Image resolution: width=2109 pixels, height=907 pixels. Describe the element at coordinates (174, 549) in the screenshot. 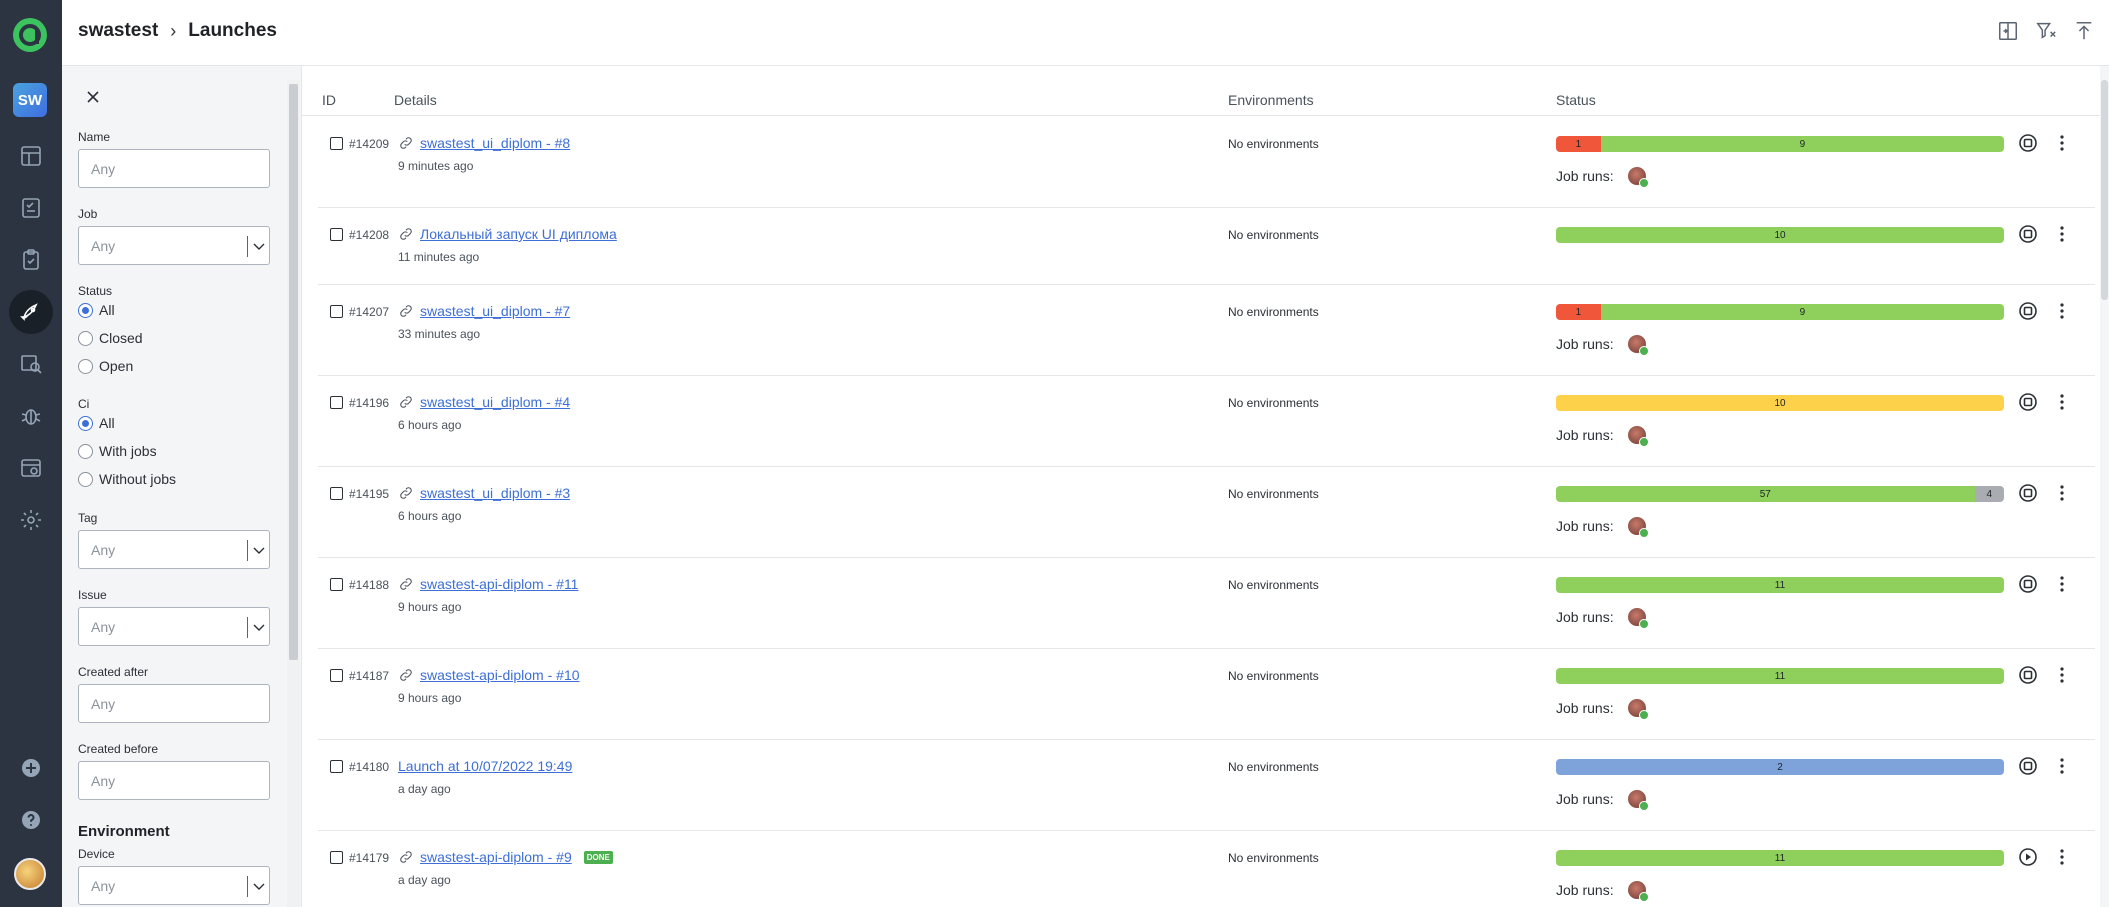

I see `tag-filter-select: Any` at that location.